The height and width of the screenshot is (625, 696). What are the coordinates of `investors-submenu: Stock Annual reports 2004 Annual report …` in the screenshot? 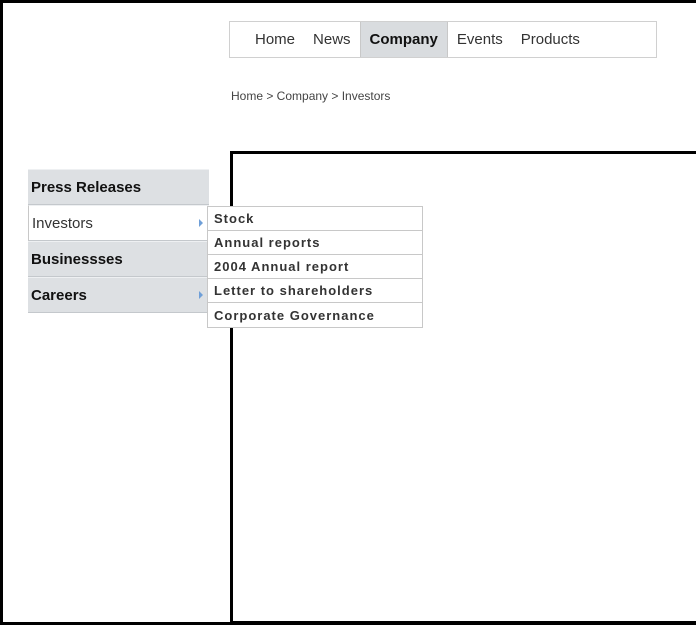 It's located at (315, 267).